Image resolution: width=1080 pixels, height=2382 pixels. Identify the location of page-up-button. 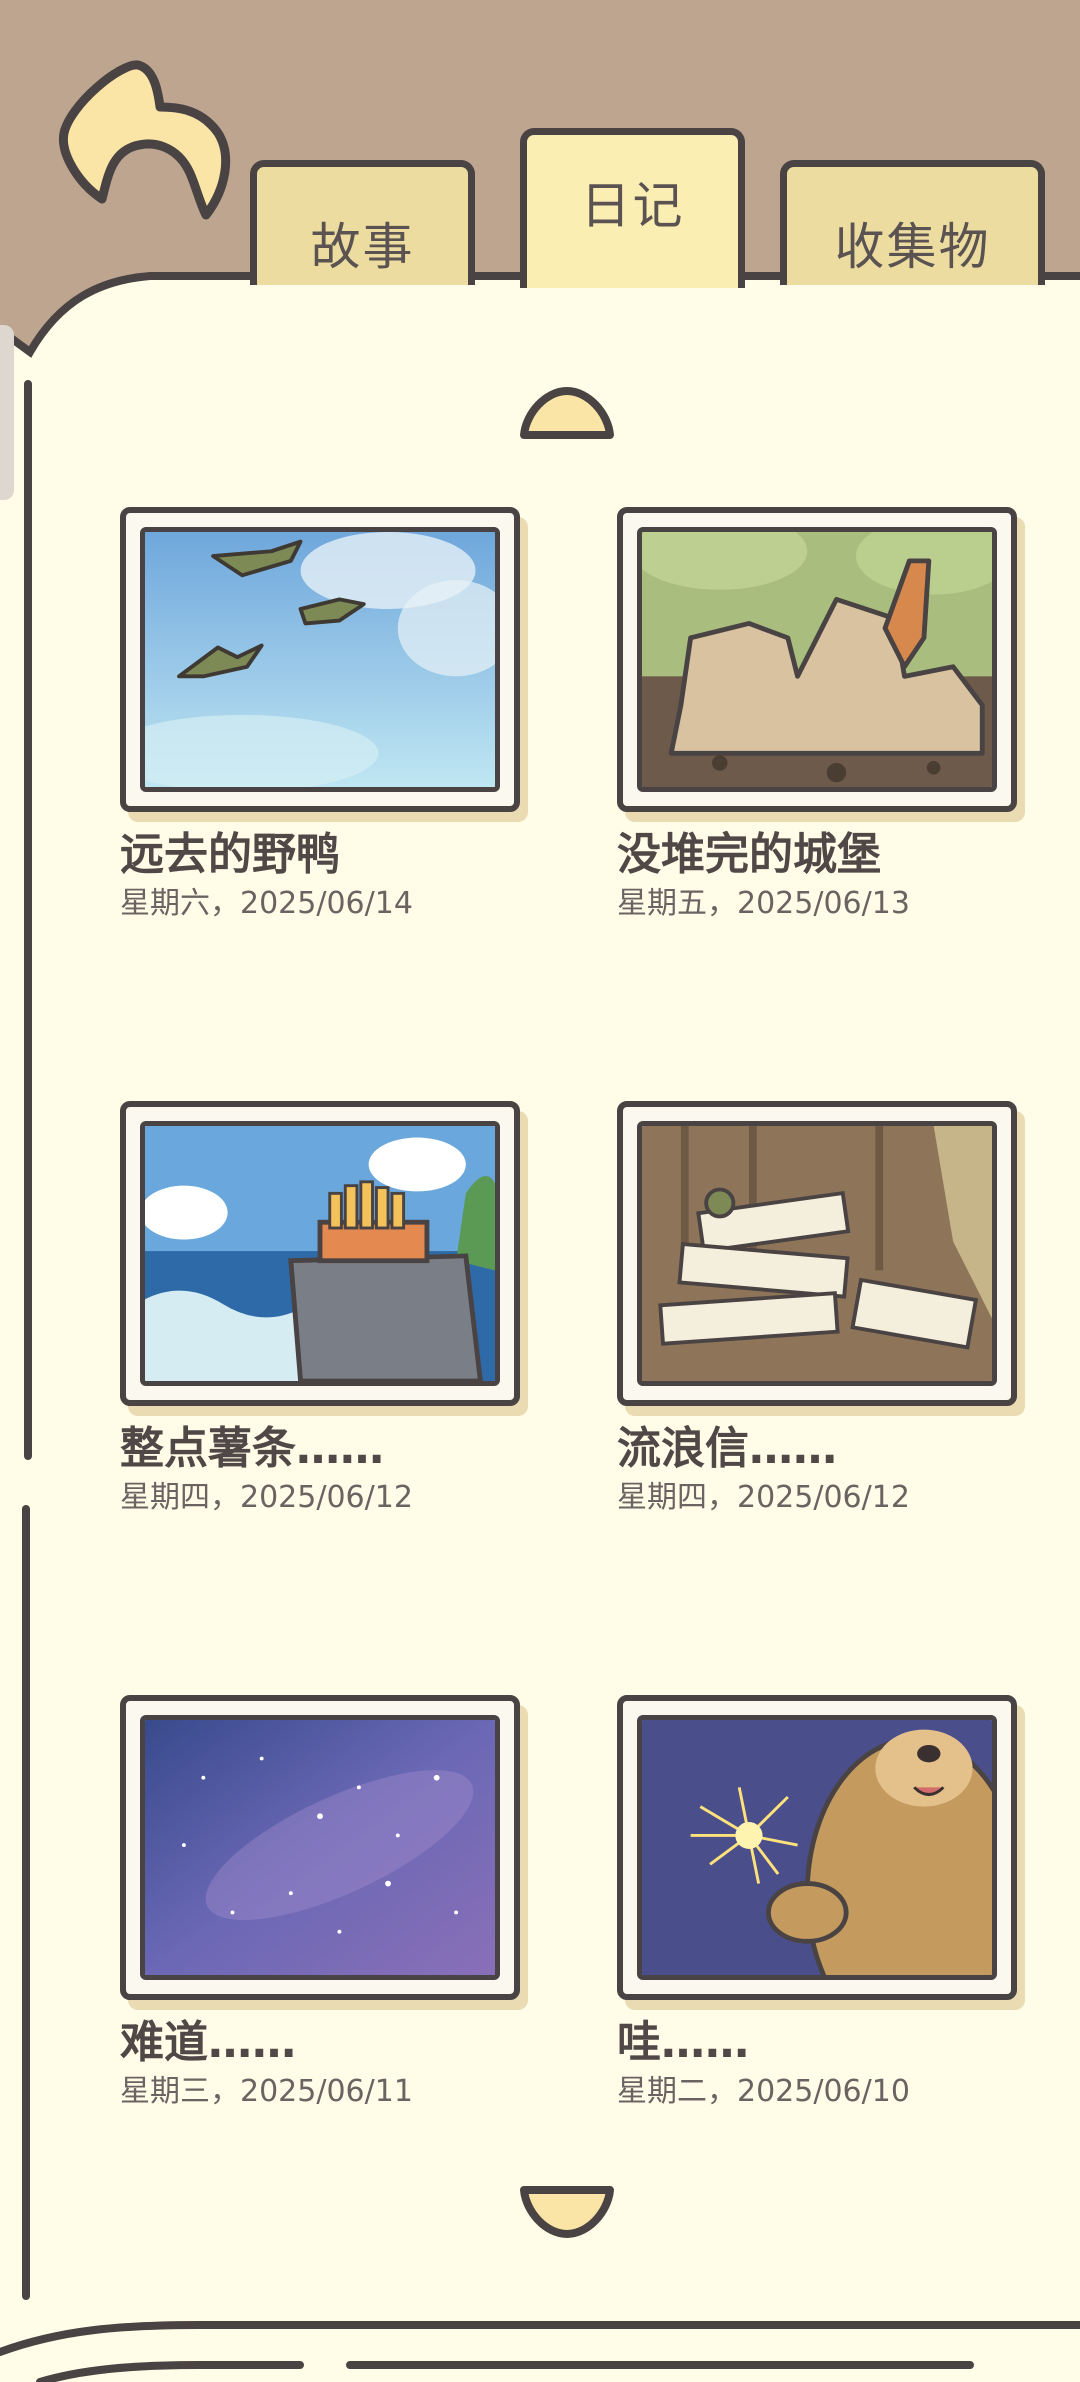
(567, 414).